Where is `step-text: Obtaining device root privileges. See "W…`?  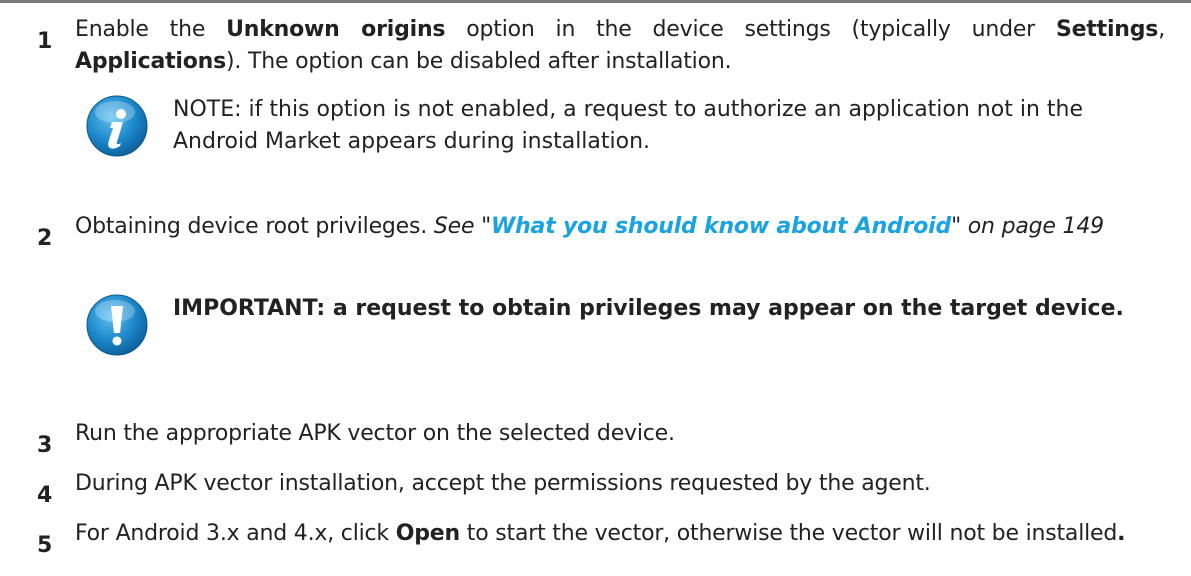 step-text: Obtaining device root privileges. See "W… is located at coordinates (620, 227).